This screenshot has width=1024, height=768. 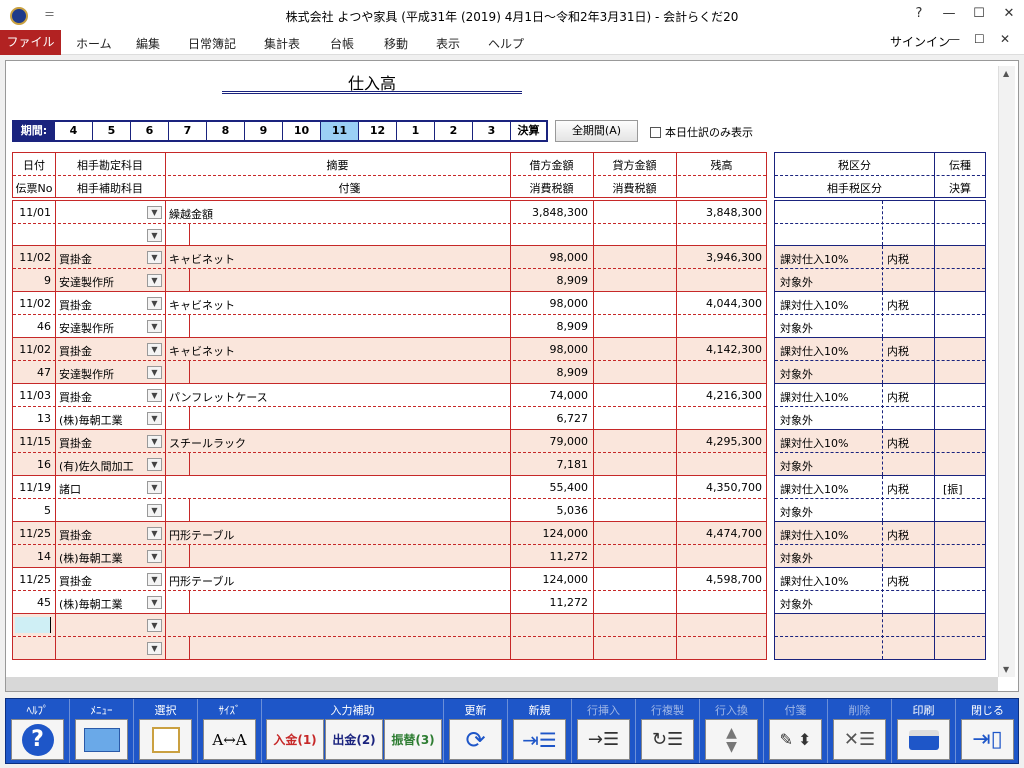 I want to click on debit-tax-cell: 8,909, so click(x=550, y=280).